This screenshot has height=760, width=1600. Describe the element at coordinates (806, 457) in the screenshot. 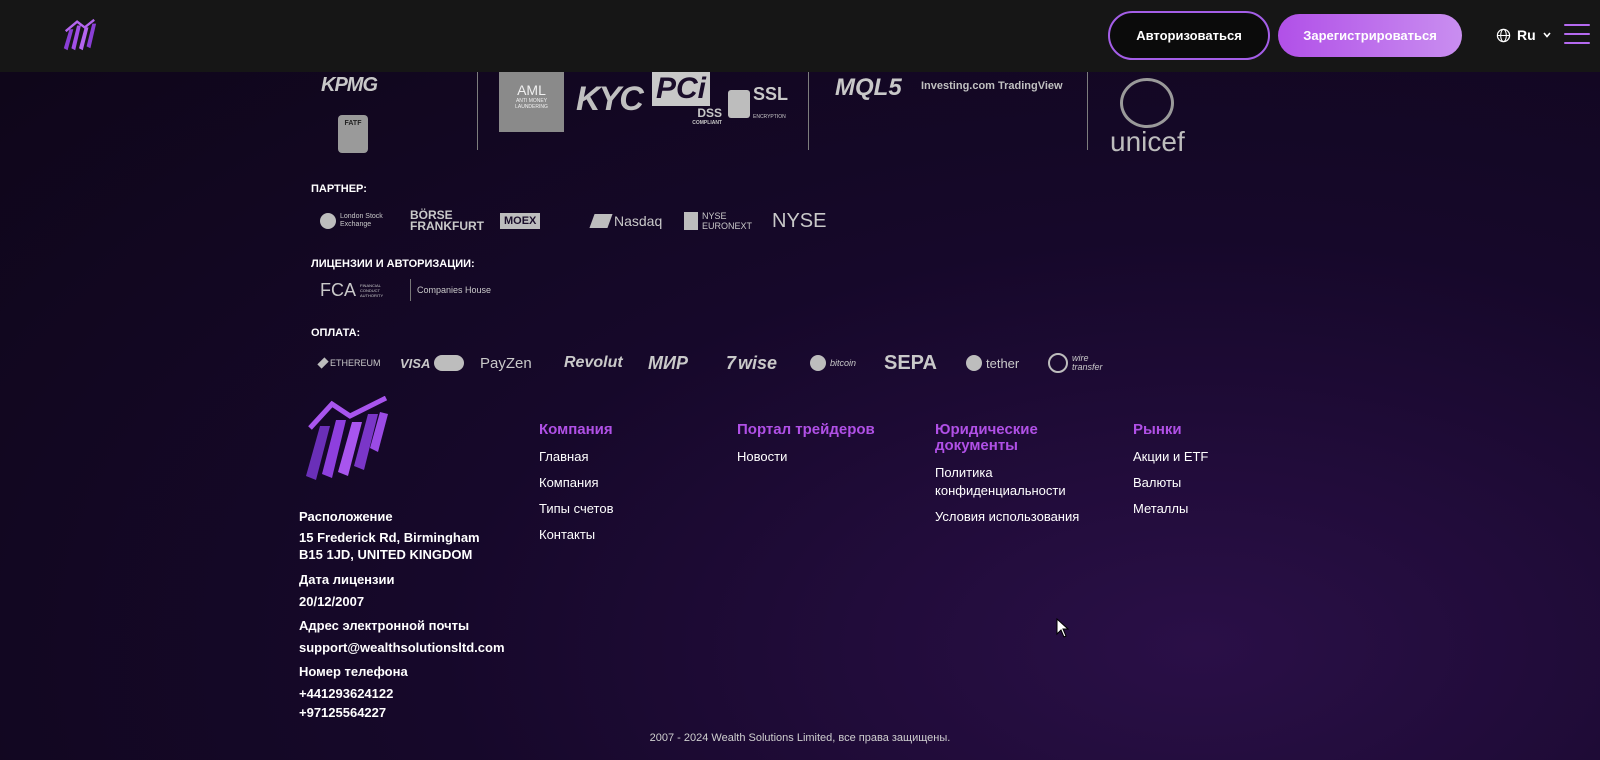

I see `footer-link-news: Новости` at that location.